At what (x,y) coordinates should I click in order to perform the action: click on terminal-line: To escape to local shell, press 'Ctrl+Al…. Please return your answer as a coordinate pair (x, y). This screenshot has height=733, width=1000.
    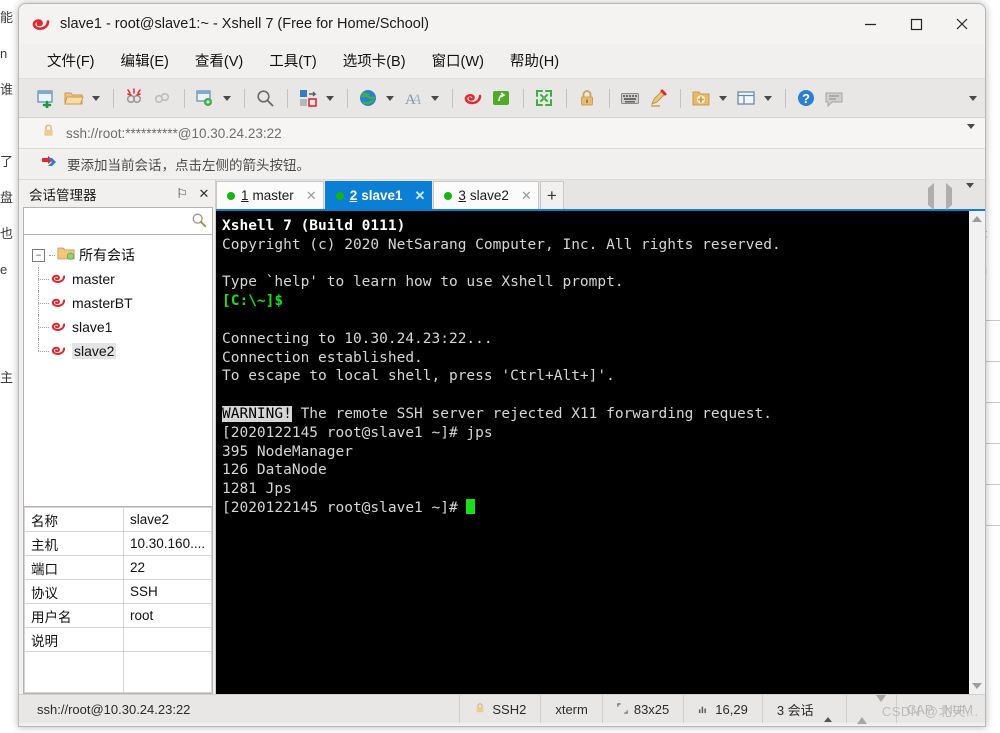
    Looking at the image, I should click on (418, 376).